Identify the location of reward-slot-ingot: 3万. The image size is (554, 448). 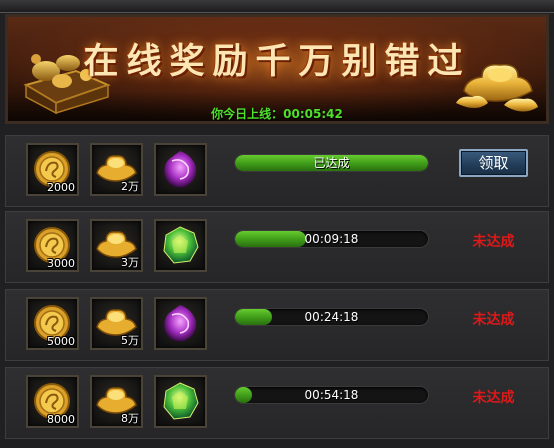
(116, 245).